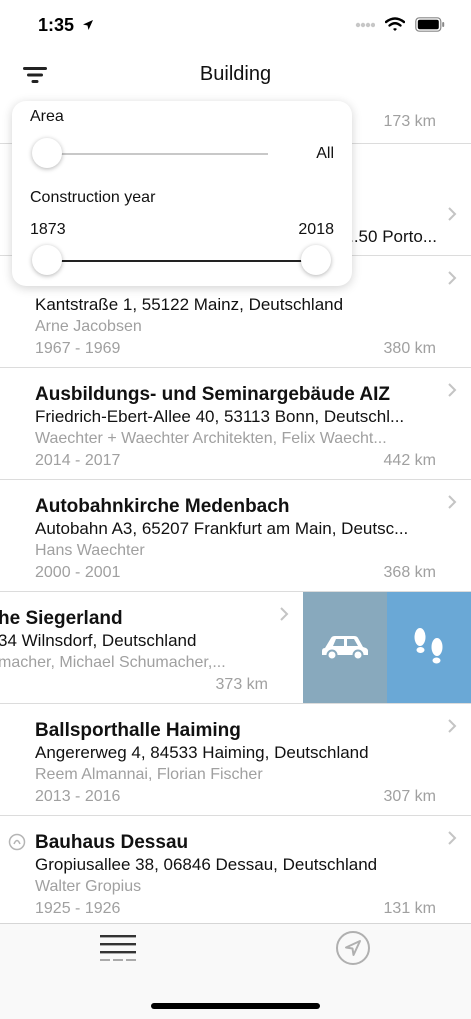 The width and height of the screenshot is (471, 1019). Describe the element at coordinates (430, 24) in the screenshot. I see `battery-icon` at that location.